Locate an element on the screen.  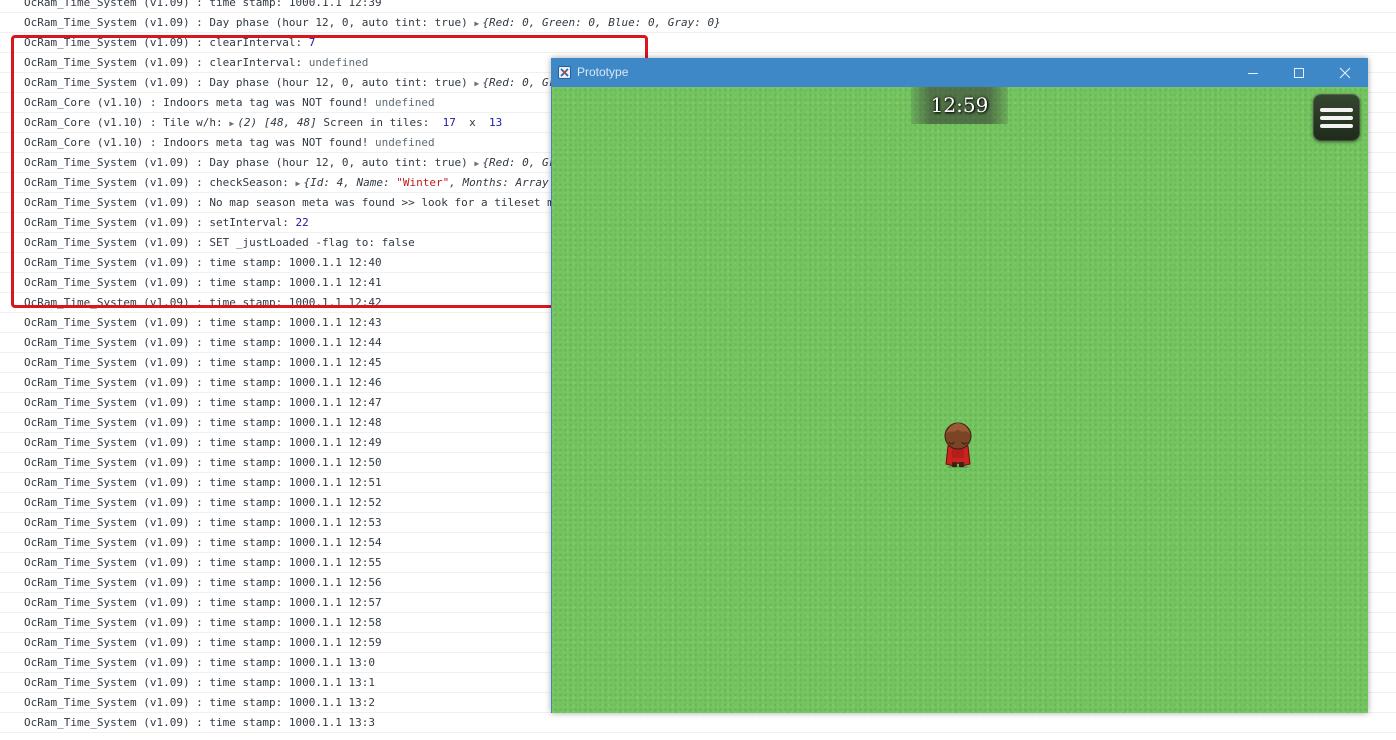
window-title: Prototype is located at coordinates (603, 72).